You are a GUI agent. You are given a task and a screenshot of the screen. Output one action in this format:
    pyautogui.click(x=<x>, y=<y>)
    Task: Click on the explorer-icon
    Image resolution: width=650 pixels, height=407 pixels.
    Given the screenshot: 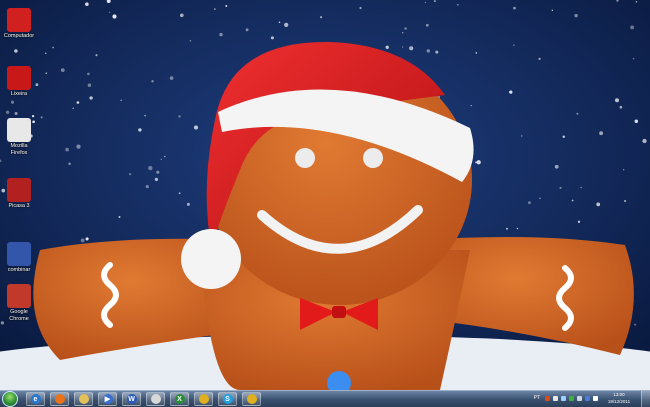 What is the action you would take?
    pyautogui.click(x=83, y=399)
    